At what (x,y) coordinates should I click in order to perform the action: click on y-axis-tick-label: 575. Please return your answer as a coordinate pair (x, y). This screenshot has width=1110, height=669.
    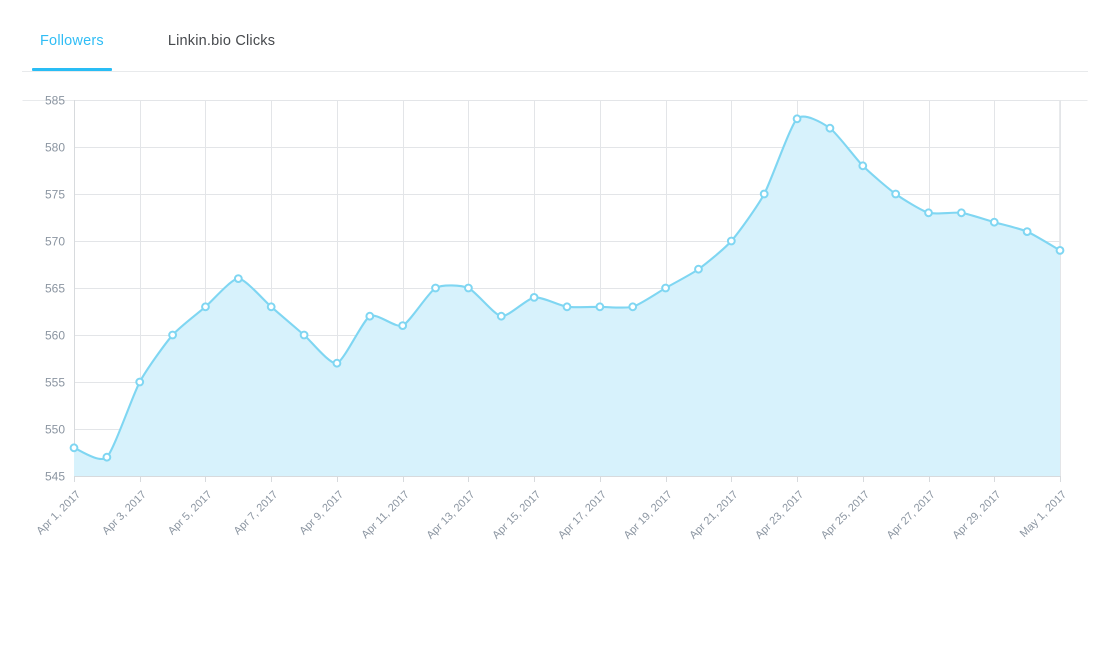
    Looking at the image, I should click on (55, 195).